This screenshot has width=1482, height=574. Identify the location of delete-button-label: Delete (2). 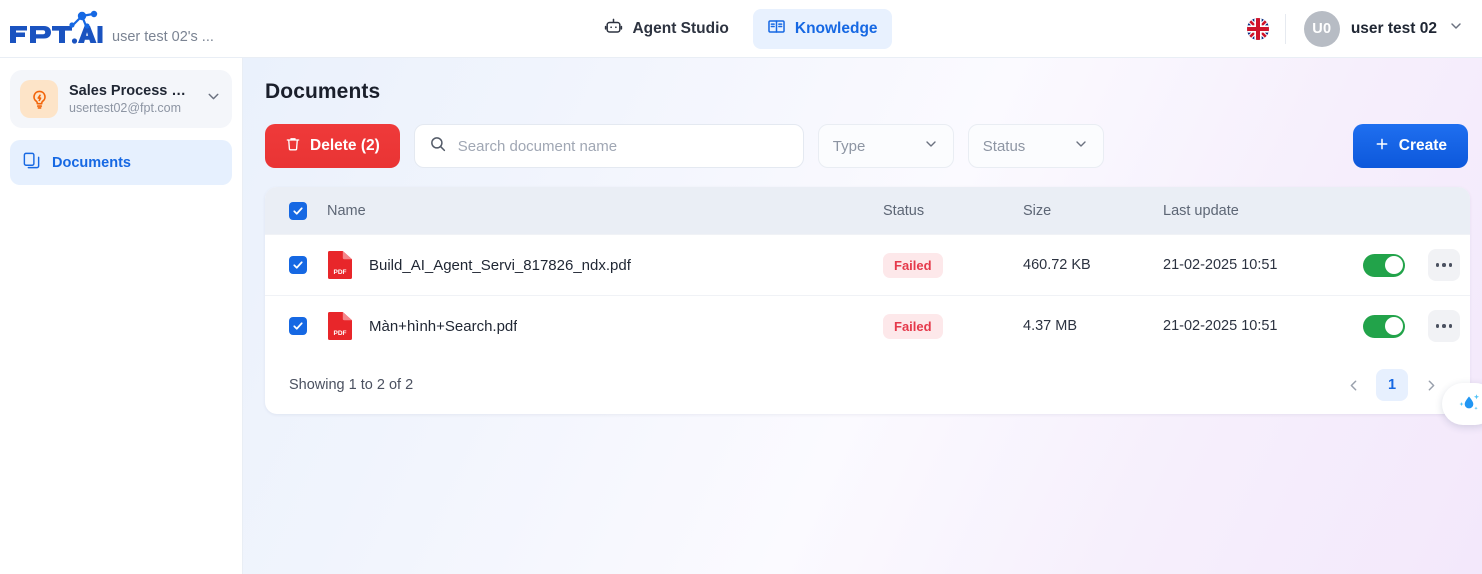
(345, 145).